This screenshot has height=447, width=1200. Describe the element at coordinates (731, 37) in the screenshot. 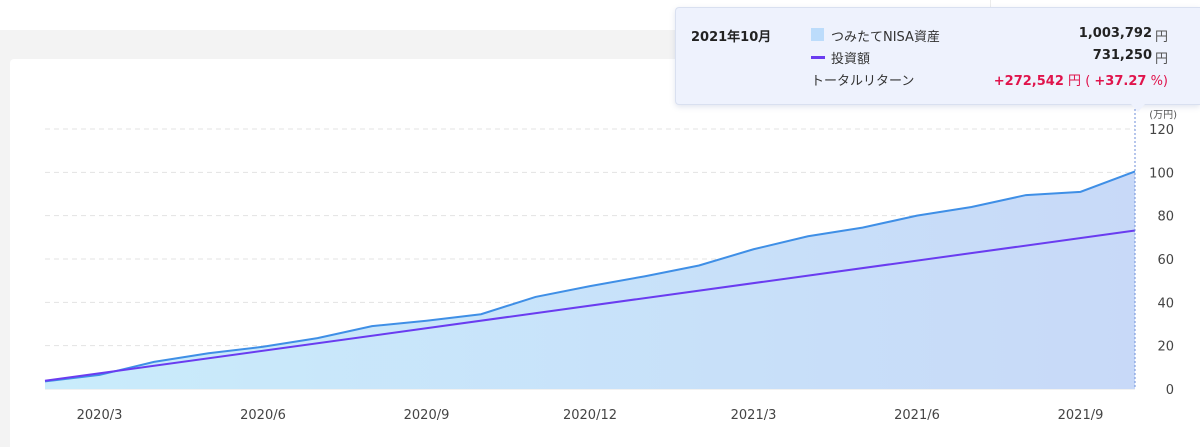

I see `tooltip-month: 2021年10月` at that location.